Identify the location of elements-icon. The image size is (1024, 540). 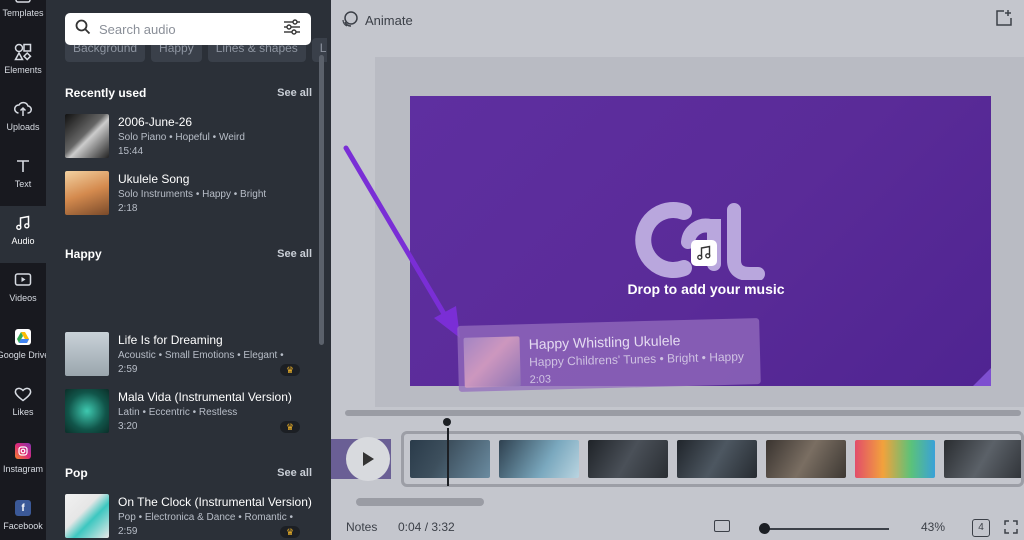
(23, 52).